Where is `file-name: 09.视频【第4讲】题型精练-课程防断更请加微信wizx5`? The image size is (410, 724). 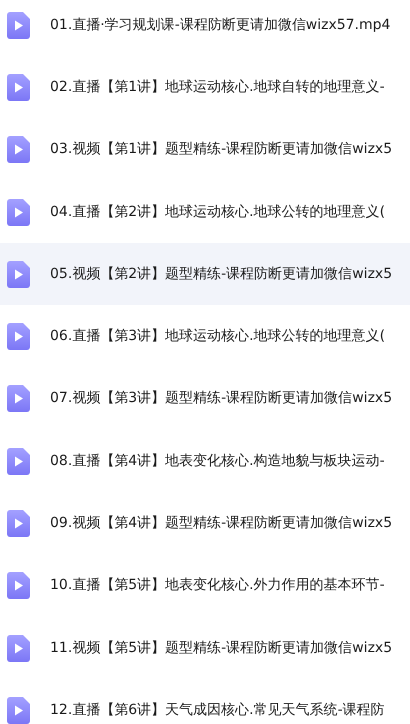
file-name: 09.视频【第4讲】题型精练-课程防断更请加微信wizx5 is located at coordinates (221, 524).